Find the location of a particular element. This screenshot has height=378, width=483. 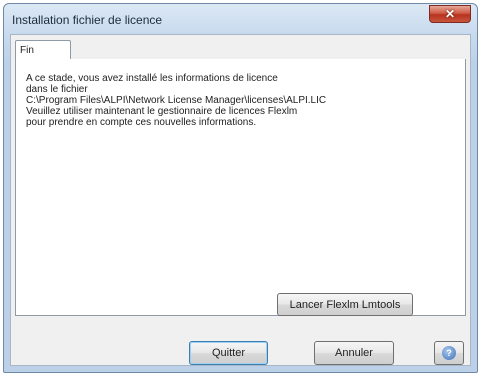

tab-strip: Fin is located at coordinates (240, 49).